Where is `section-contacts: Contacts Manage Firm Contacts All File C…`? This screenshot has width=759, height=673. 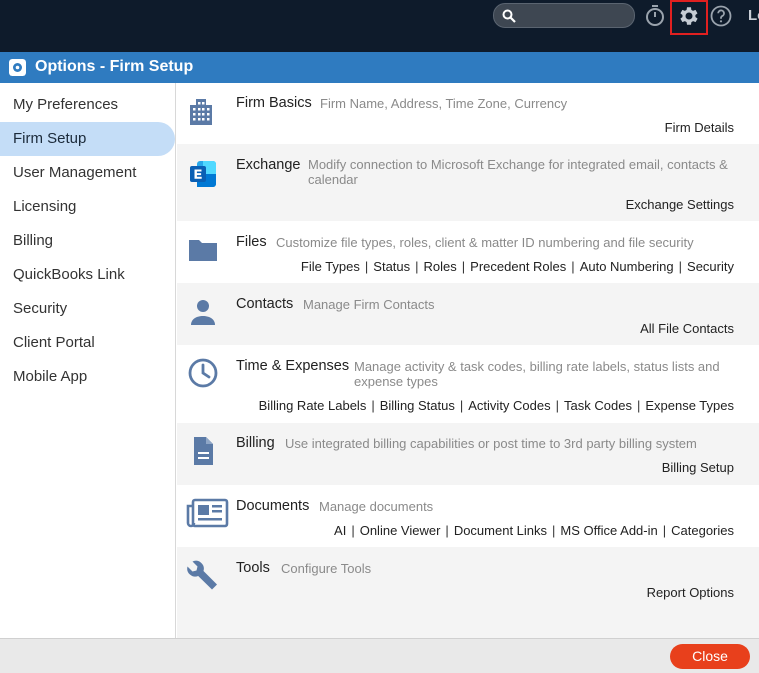
section-contacts: Contacts Manage Firm Contacts All File C… is located at coordinates (468, 314).